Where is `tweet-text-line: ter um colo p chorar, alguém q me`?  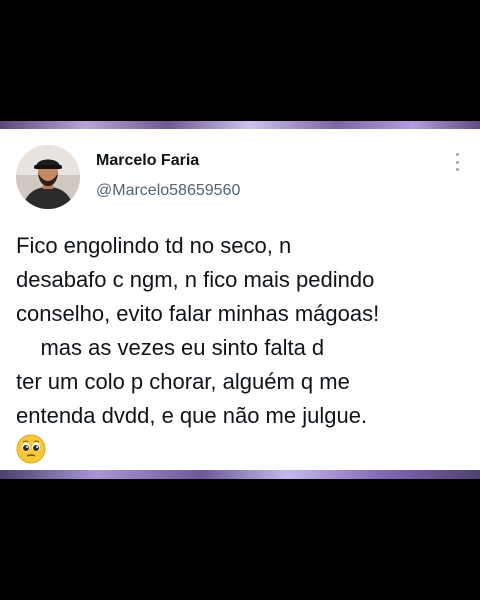 tweet-text-line: ter um colo p chorar, alguém q me is located at coordinates (183, 381).